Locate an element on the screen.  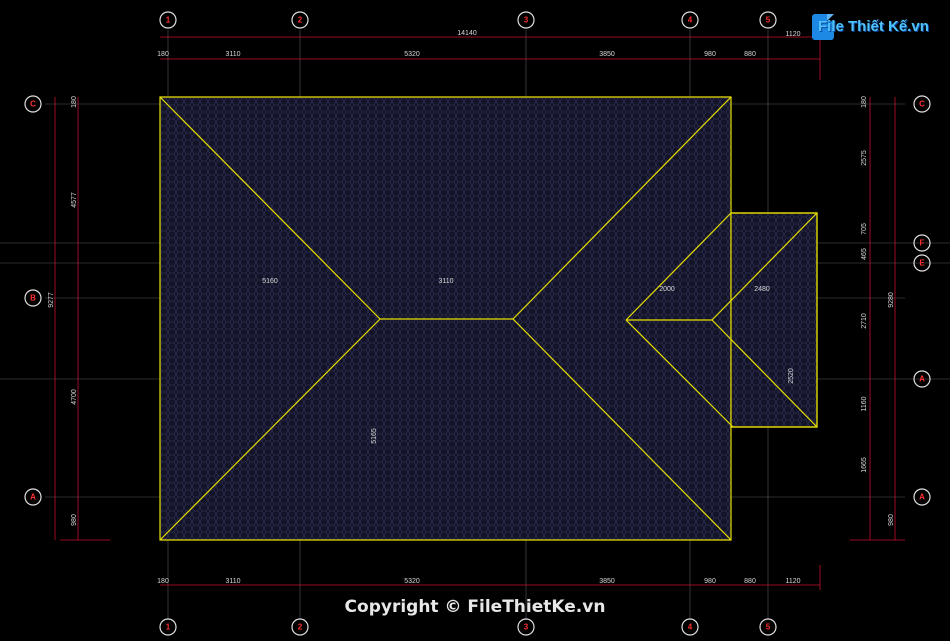
dim-top-2: 5320 is located at coordinates (412, 54).